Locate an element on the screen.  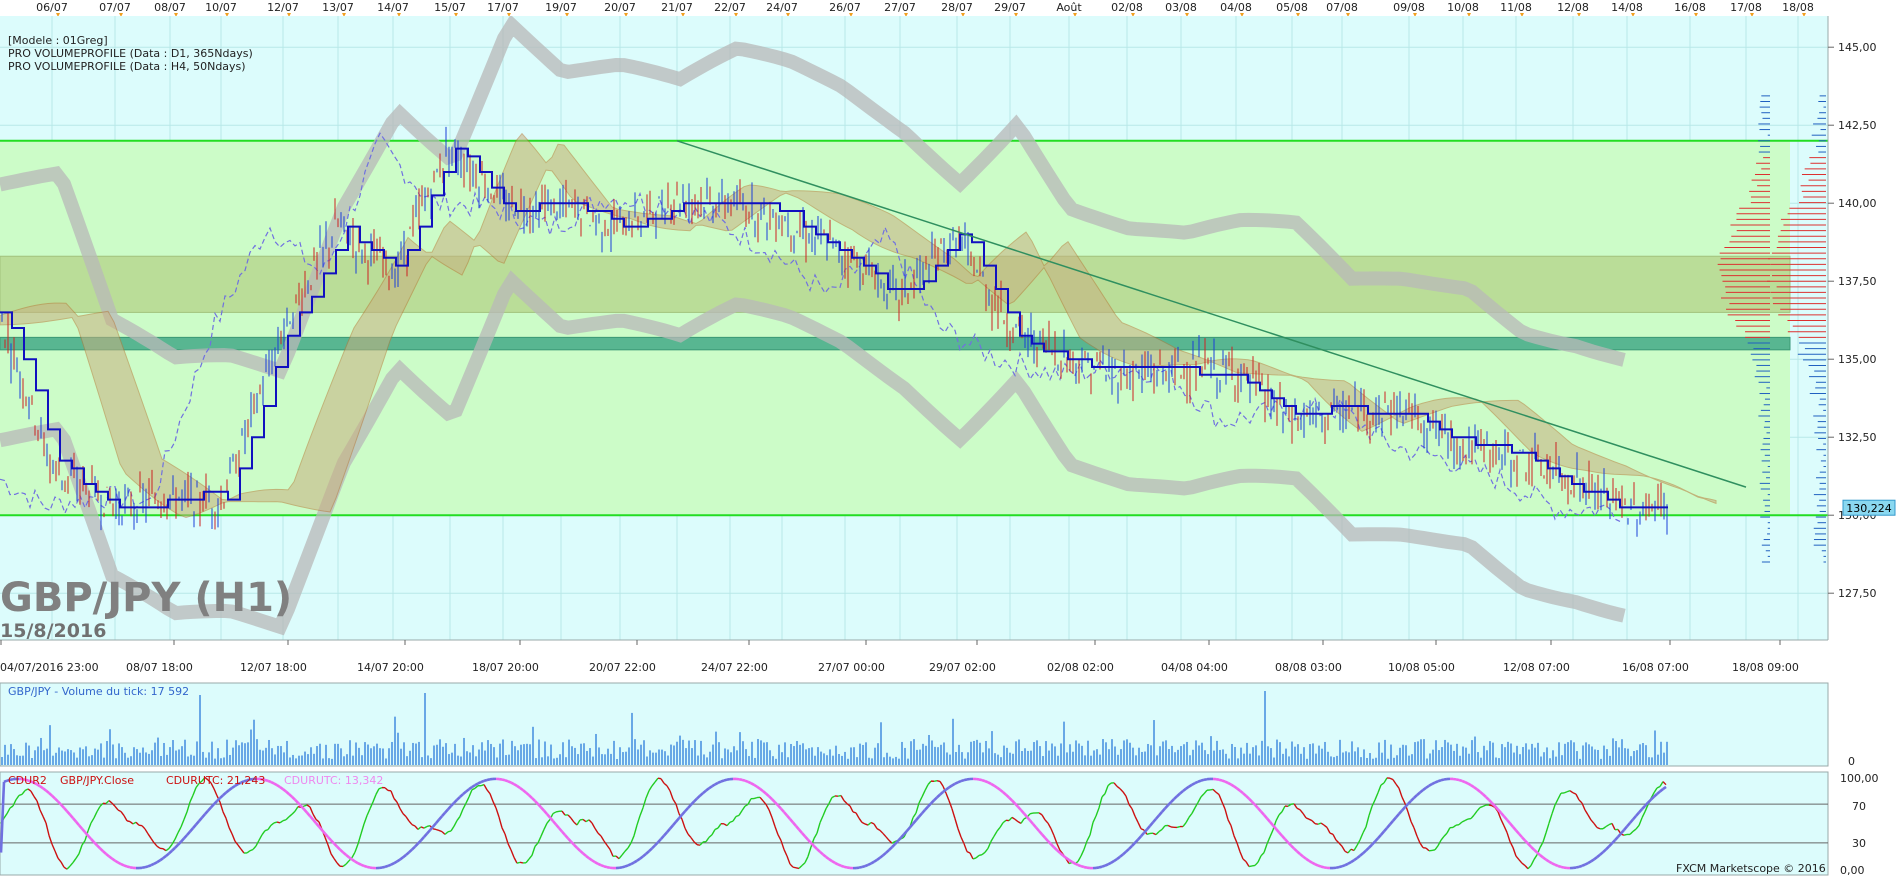
top-date-label: 28/07 is located at coordinates (957, 7).